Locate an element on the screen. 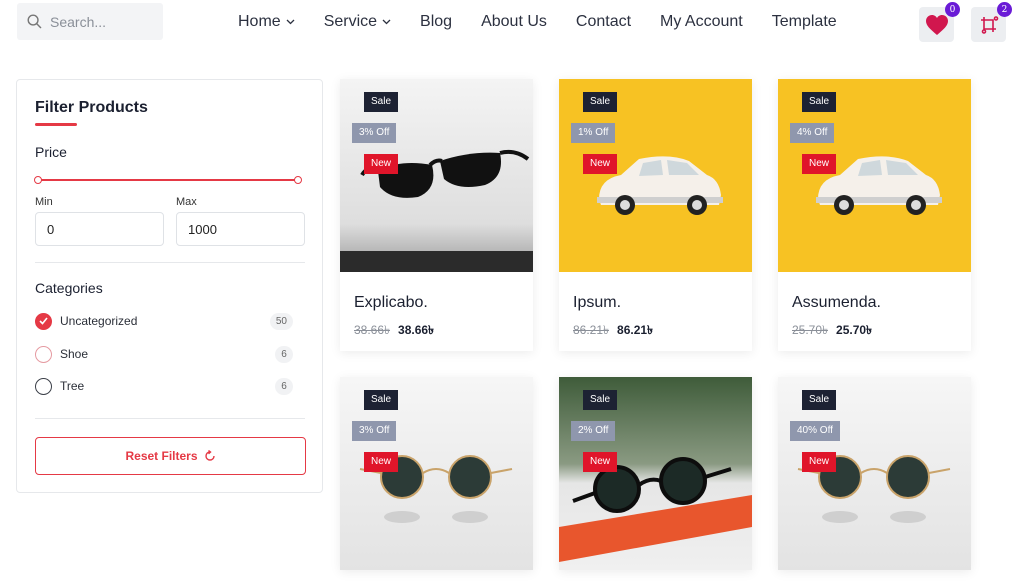 The image size is (1024, 584). product-info: Assumenda. 25.70৳ 25.70৳ is located at coordinates (874, 311).